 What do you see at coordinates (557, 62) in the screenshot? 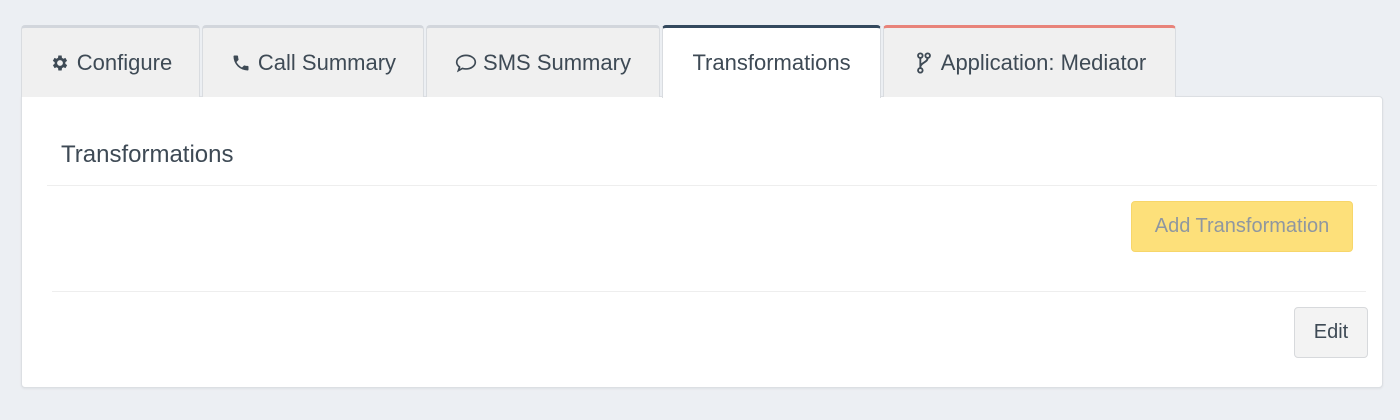
I see `tab-label: SMS Summary` at bounding box center [557, 62].